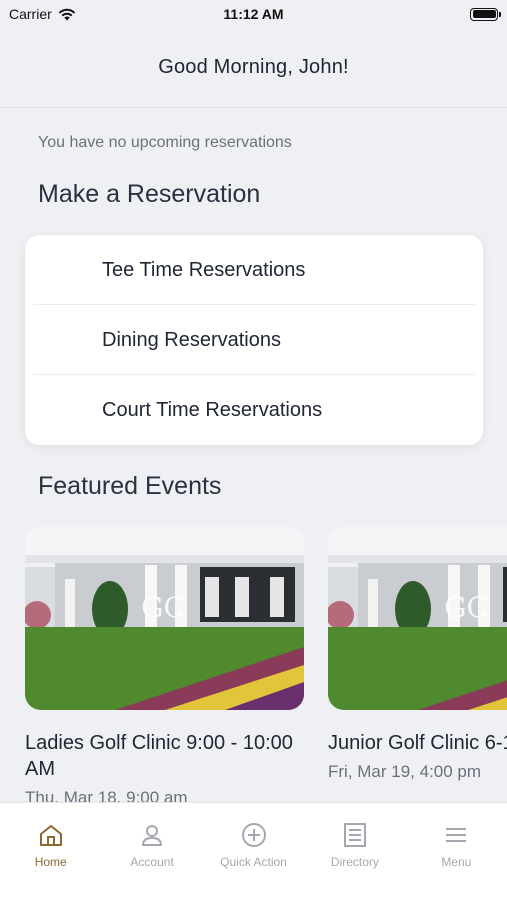  I want to click on directory-icon, so click(354, 835).